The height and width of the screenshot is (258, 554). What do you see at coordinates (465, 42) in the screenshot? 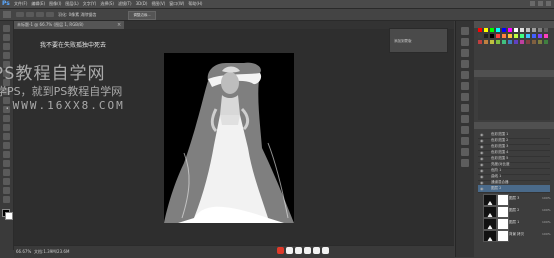
I see `brush-presets-icon` at bounding box center [465, 42].